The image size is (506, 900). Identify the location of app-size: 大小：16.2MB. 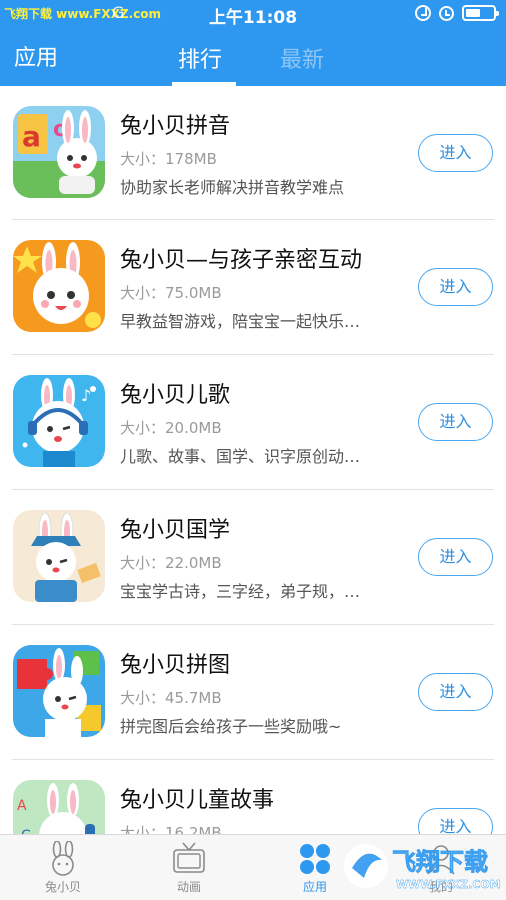
(171, 829).